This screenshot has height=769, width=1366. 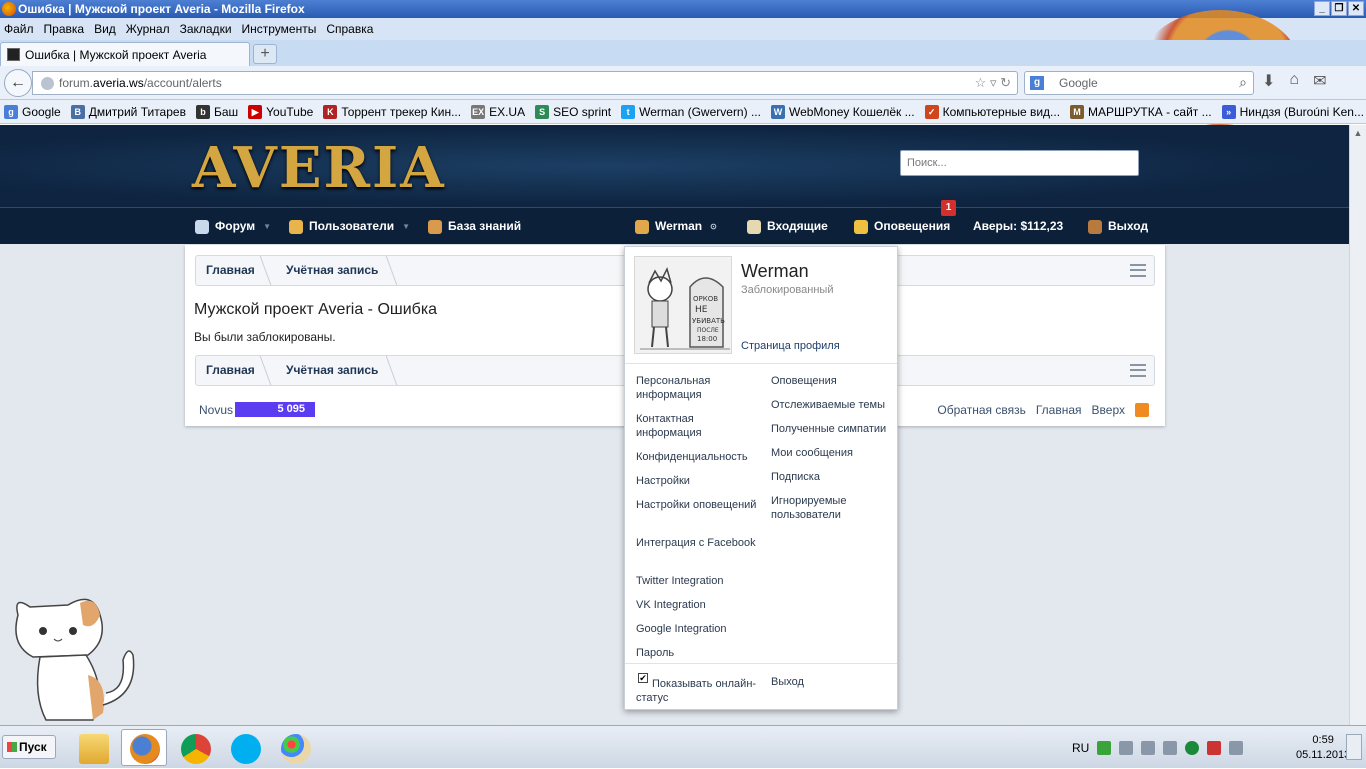 What do you see at coordinates (698, 388) in the screenshot?
I see `menu-personal-info: Персональная информация` at bounding box center [698, 388].